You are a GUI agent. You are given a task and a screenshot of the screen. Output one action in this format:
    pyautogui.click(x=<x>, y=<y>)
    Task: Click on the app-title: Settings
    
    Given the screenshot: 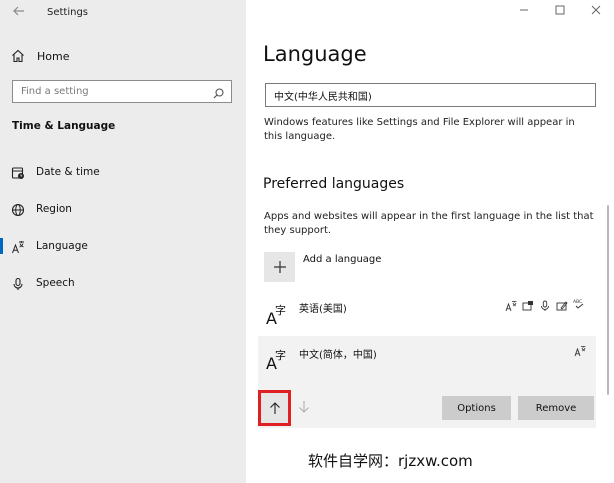 What is the action you would take?
    pyautogui.click(x=68, y=12)
    